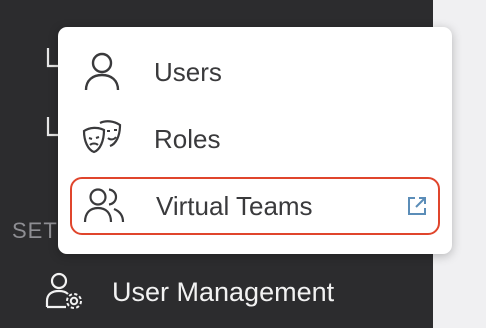  I want to click on menu-item-users: Users, so click(255, 72).